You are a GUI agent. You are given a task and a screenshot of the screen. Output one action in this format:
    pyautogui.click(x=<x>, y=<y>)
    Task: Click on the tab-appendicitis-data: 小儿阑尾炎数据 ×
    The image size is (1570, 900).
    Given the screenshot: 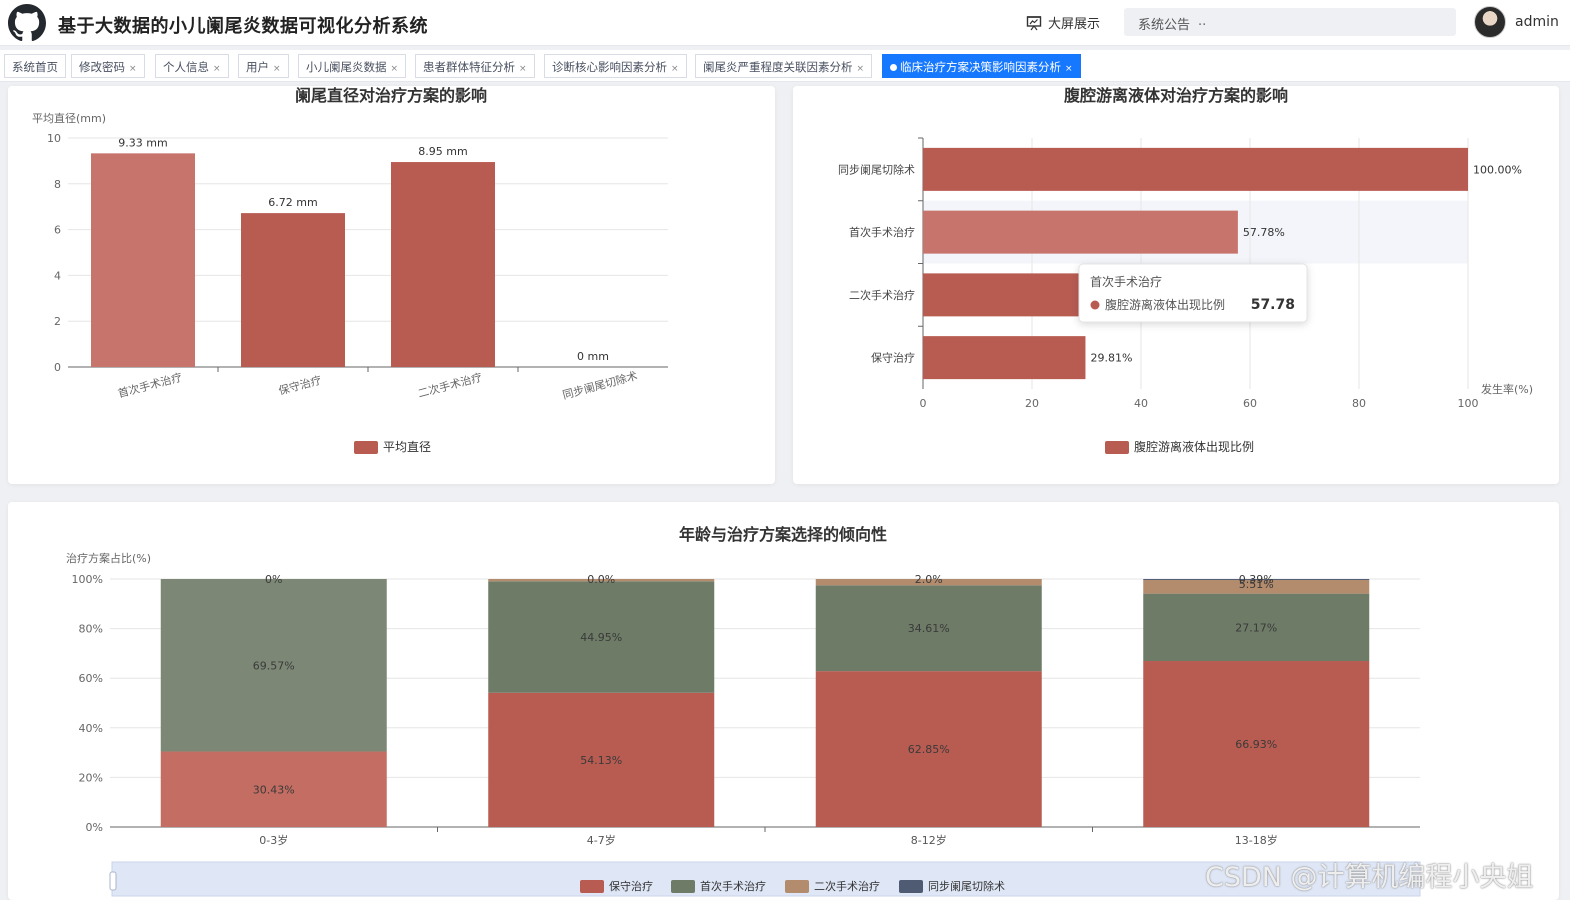 What is the action you would take?
    pyautogui.click(x=352, y=66)
    